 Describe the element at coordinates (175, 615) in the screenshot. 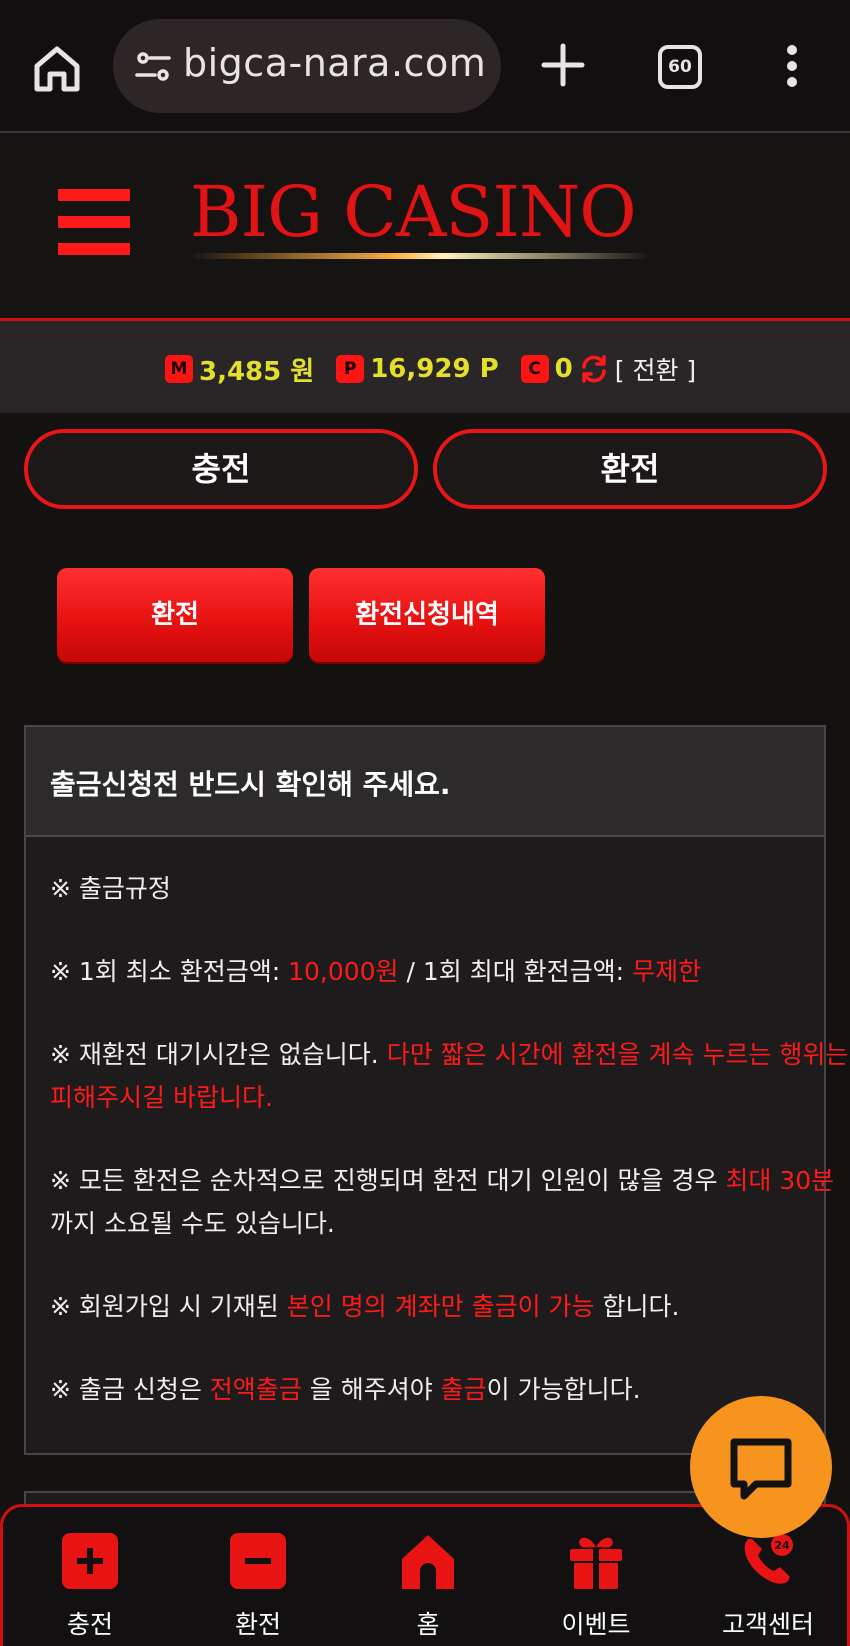

I see `exchange-button: 환전` at that location.